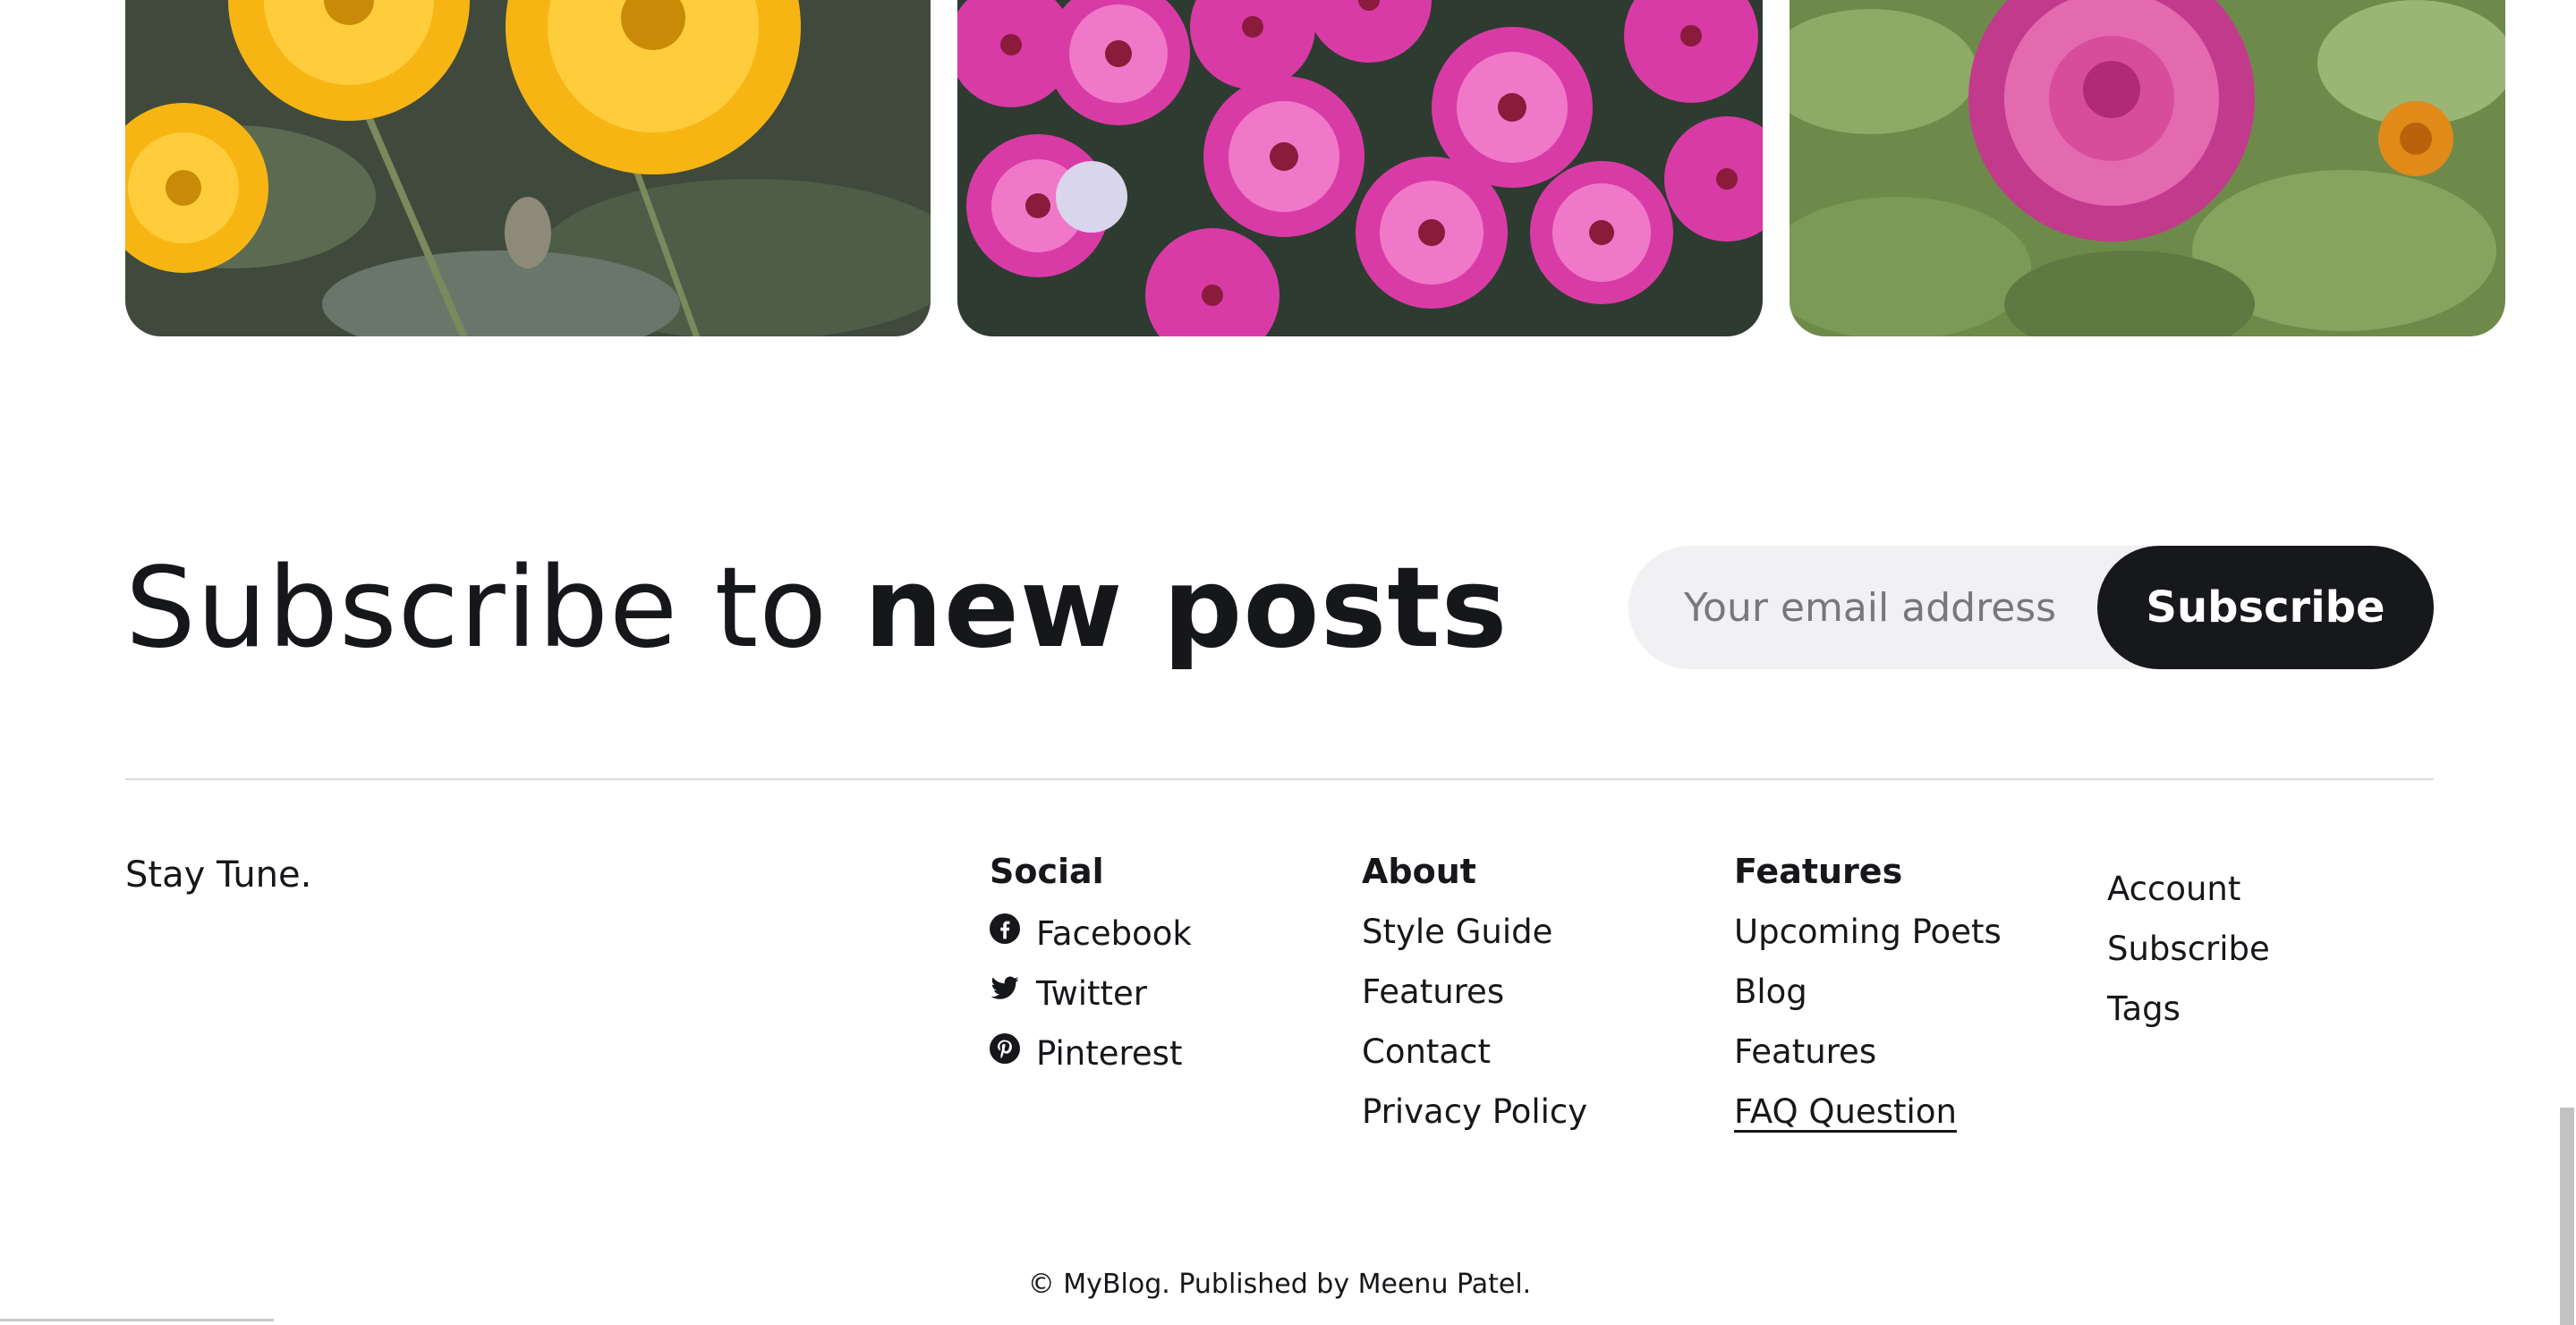  I want to click on scrollbar-track, so click(2567, 662).